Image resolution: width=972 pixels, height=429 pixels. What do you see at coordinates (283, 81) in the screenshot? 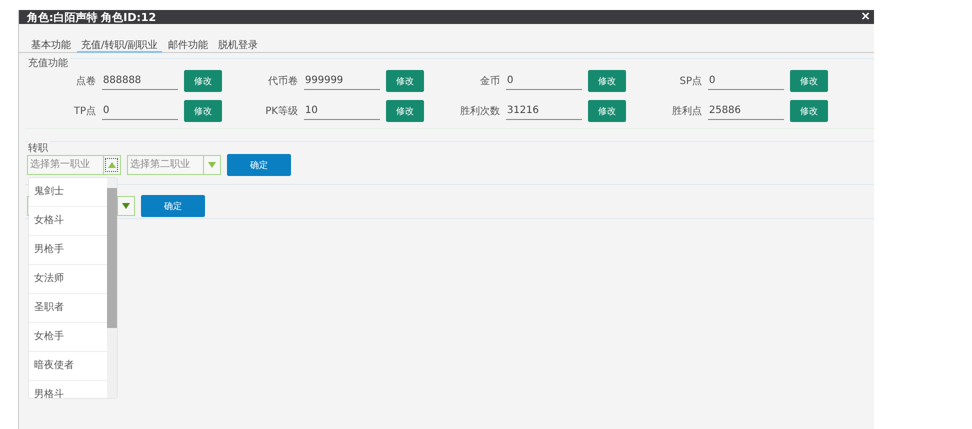
I see `field-label: 代币卷` at bounding box center [283, 81].